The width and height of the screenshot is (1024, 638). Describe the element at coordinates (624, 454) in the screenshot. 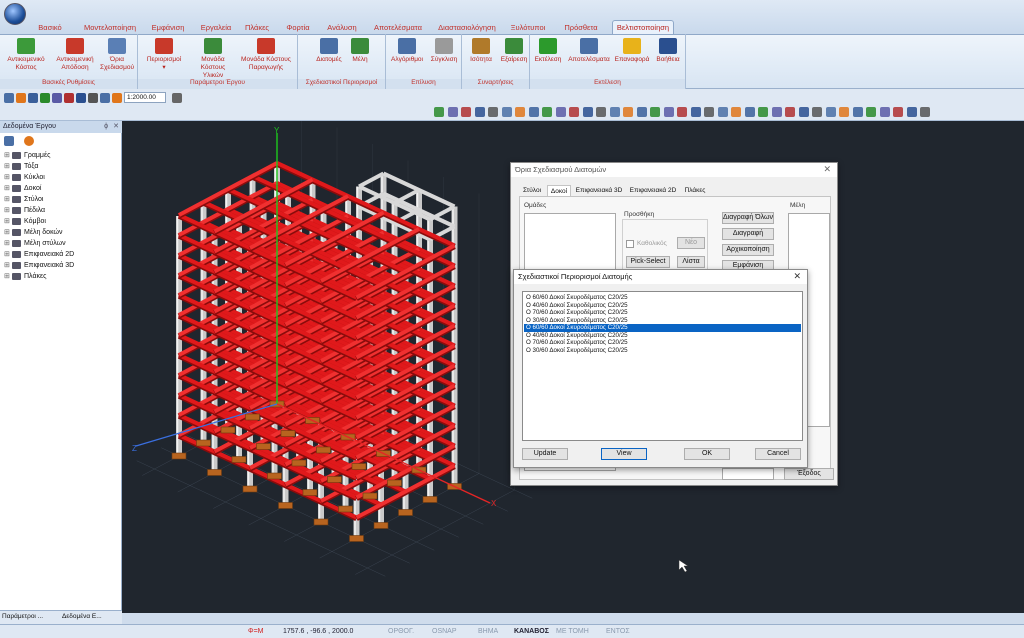

I see `view-button: View` at that location.